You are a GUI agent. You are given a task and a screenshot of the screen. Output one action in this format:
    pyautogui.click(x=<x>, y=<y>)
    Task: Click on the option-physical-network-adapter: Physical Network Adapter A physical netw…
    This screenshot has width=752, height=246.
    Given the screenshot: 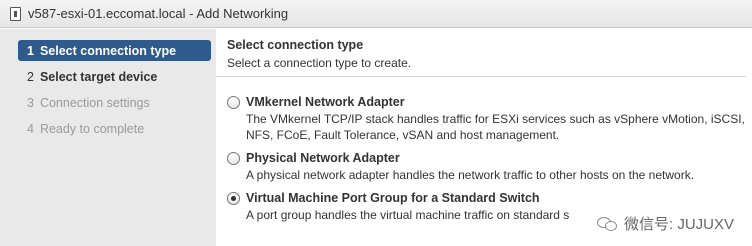 What is the action you would take?
    pyautogui.click(x=487, y=167)
    